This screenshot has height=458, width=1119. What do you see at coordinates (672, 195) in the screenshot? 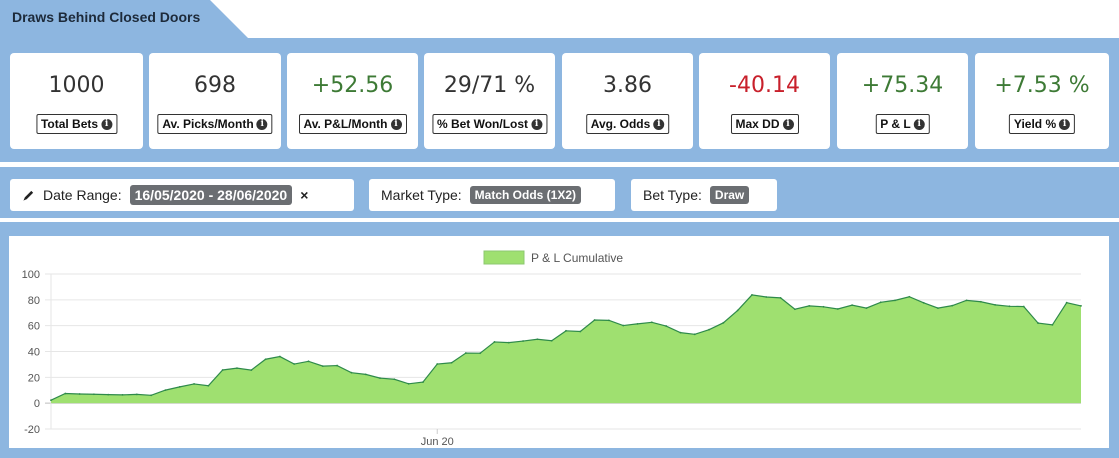
I see `bet-type-label: Bet Type:` at bounding box center [672, 195].